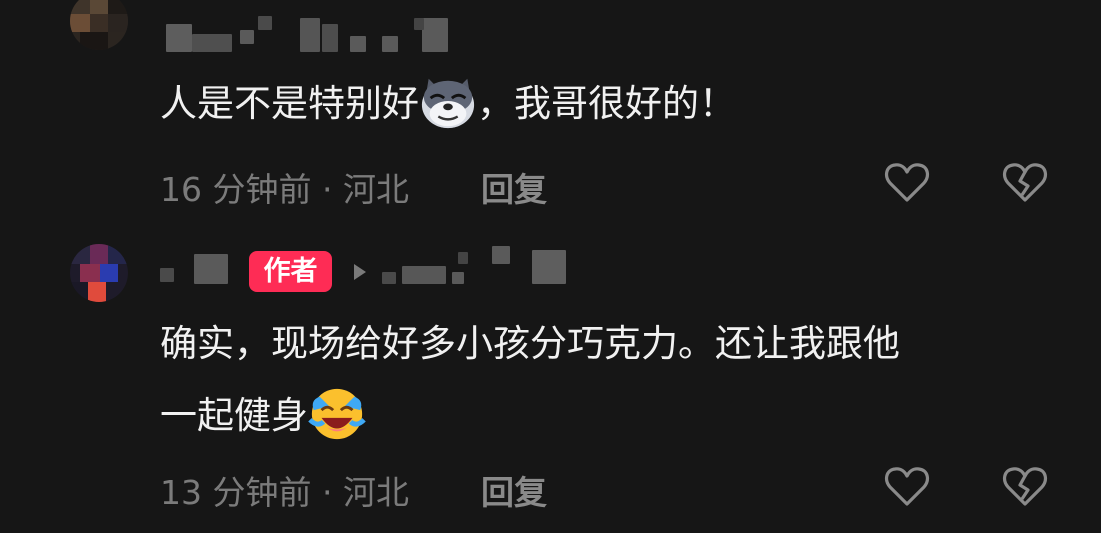 This screenshot has width=1101, height=533. I want to click on comment-text: 人是不是特别好 ，我哥很好的！, so click(448, 104).